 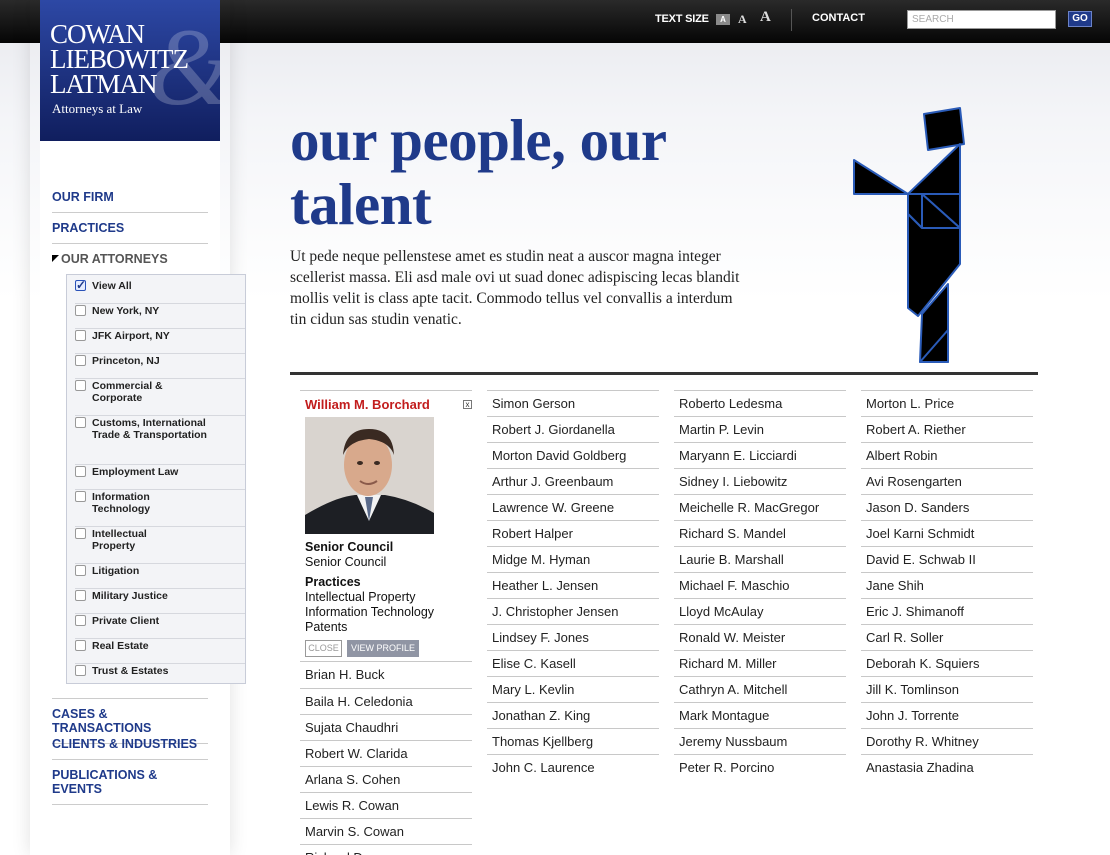 I want to click on attorney-row: Carl R. Soller, so click(x=947, y=637).